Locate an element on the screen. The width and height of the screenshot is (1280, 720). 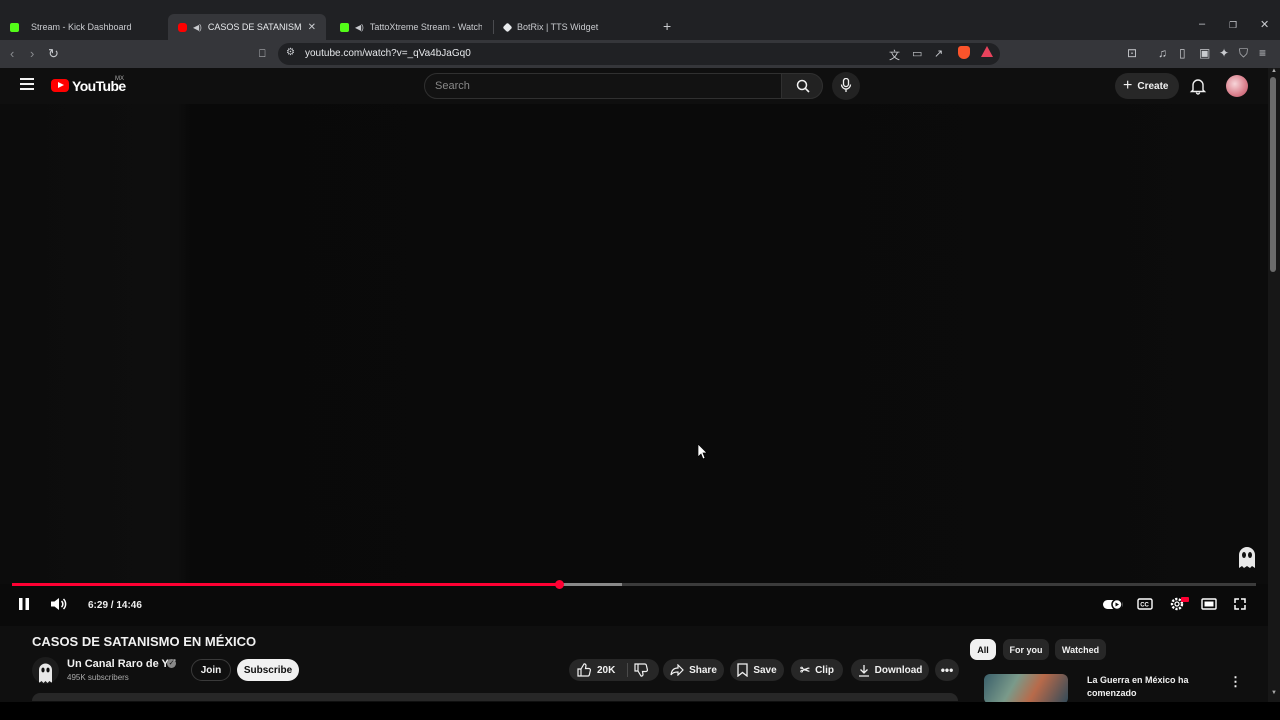
join-button: Join is located at coordinates (211, 670).